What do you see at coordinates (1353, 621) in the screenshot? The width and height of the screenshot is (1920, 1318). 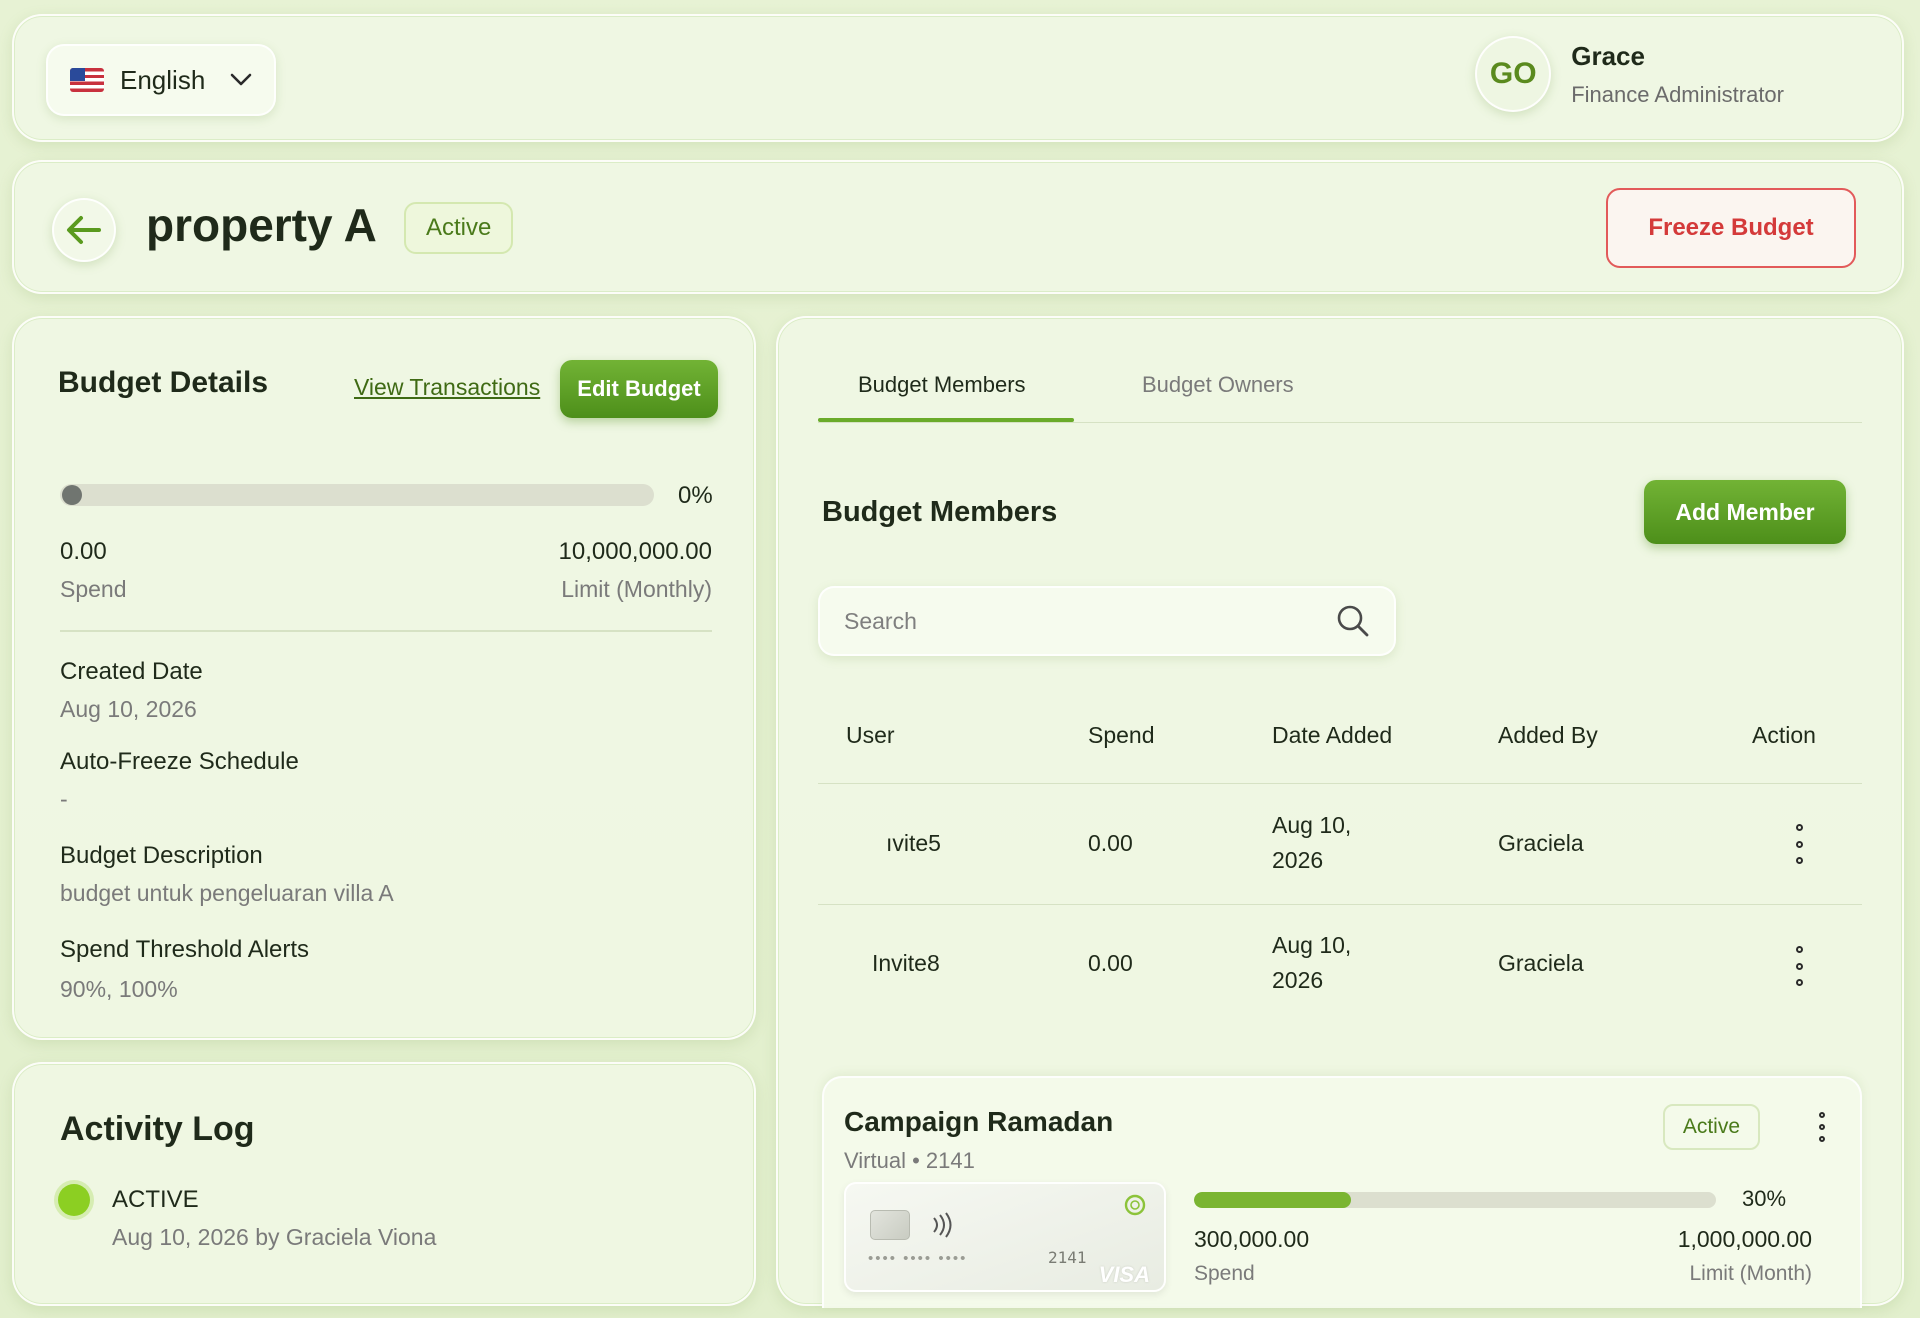 I see `search-icon` at bounding box center [1353, 621].